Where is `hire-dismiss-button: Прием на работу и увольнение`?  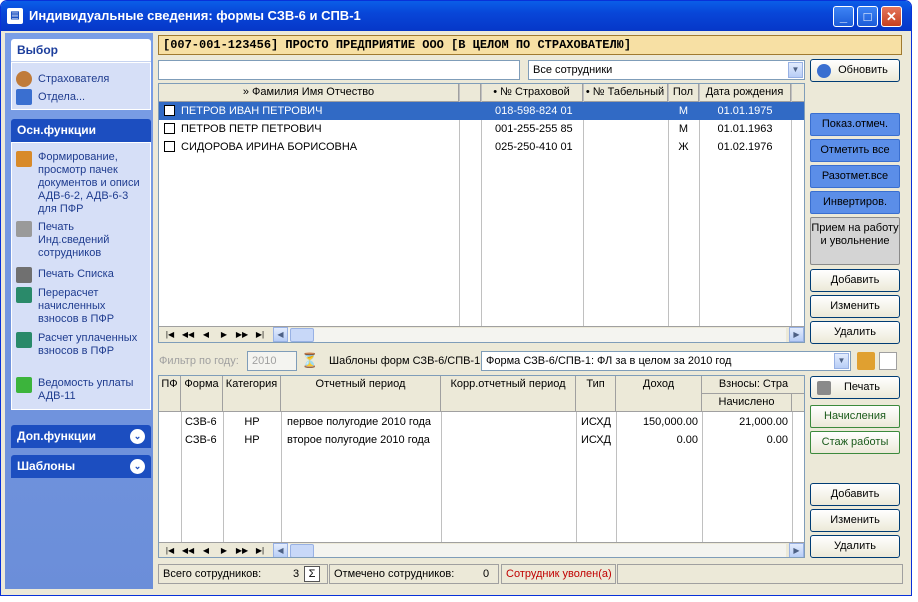
hire-dismiss-button: Прием на работу и увольнение is located at coordinates (855, 241).